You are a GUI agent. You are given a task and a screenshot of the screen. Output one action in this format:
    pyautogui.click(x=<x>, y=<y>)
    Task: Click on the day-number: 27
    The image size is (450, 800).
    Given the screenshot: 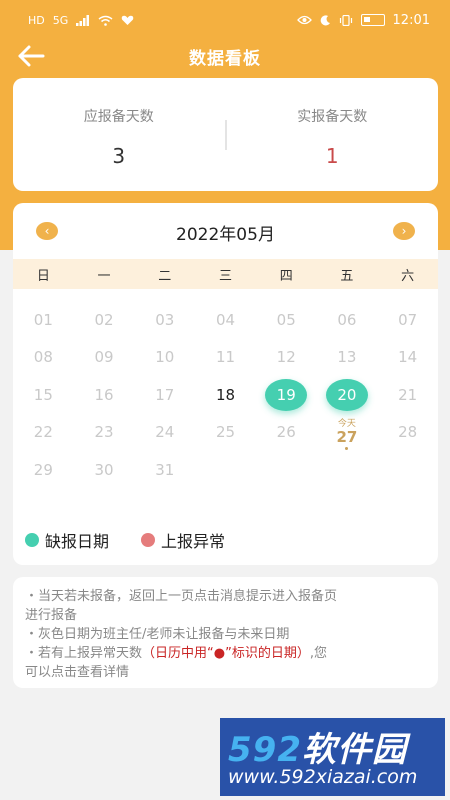 What is the action you would take?
    pyautogui.click(x=347, y=436)
    